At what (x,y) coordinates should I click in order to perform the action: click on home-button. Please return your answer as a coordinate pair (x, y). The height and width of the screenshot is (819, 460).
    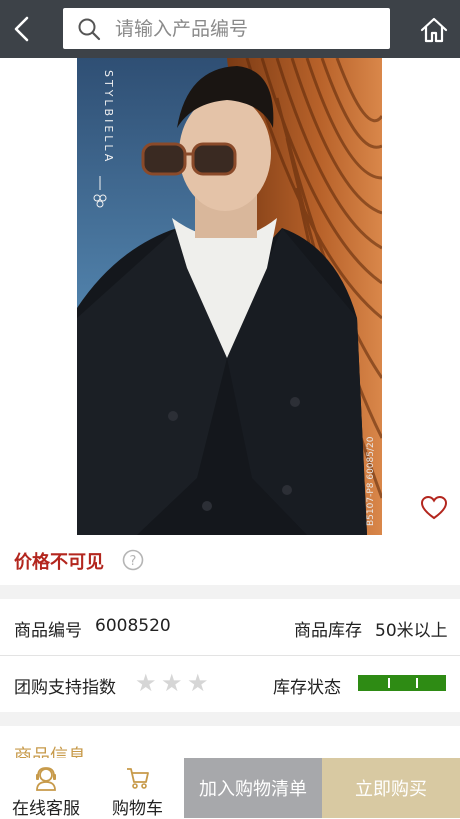
    Looking at the image, I should click on (434, 30).